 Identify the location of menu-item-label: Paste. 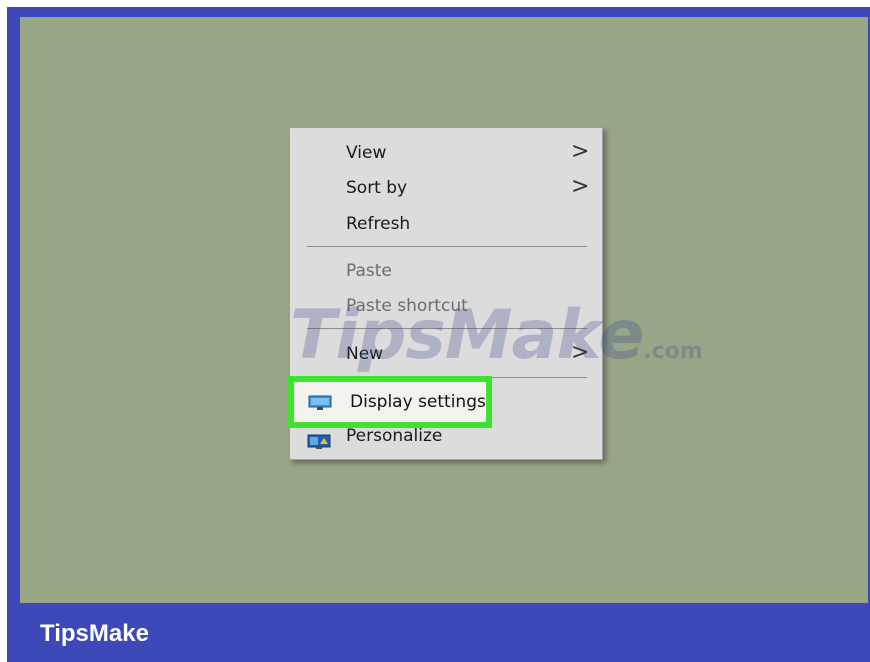
(369, 271).